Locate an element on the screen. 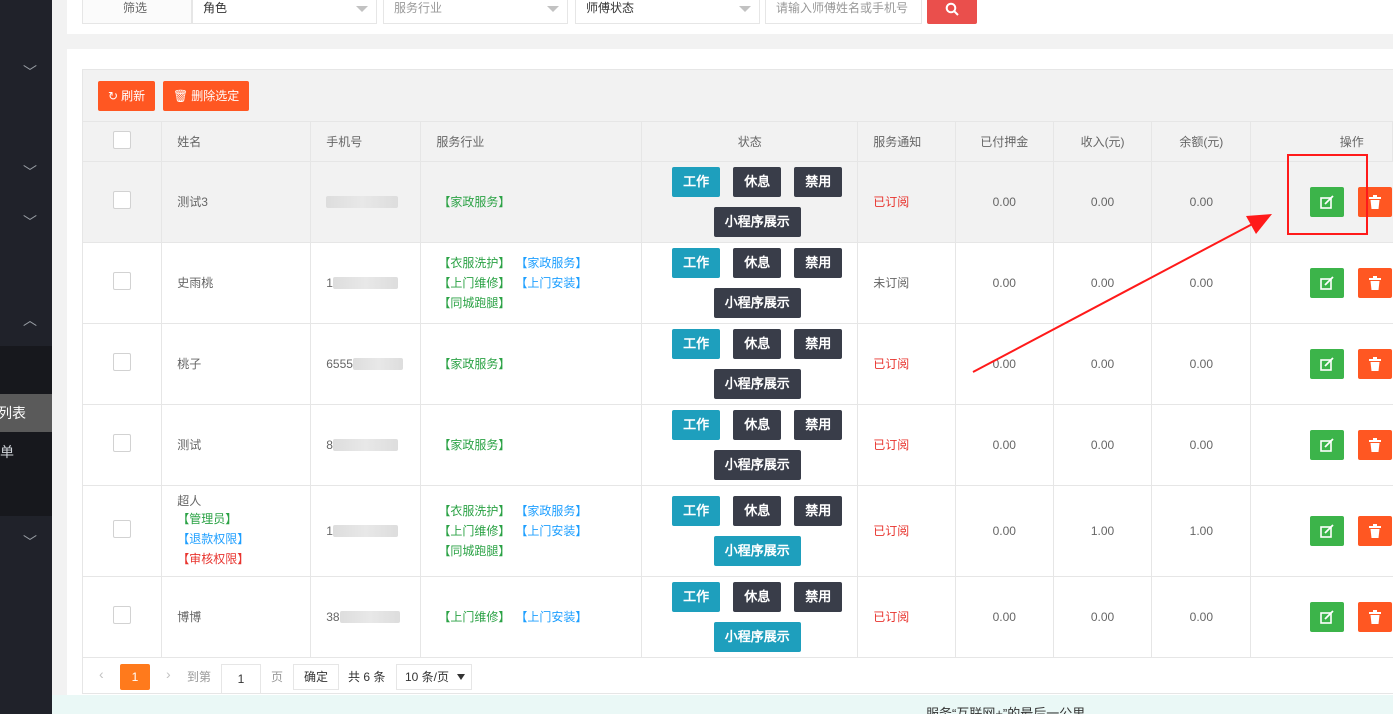 This screenshot has height=714, width=1393. goto-label: 到第 is located at coordinates (199, 677).